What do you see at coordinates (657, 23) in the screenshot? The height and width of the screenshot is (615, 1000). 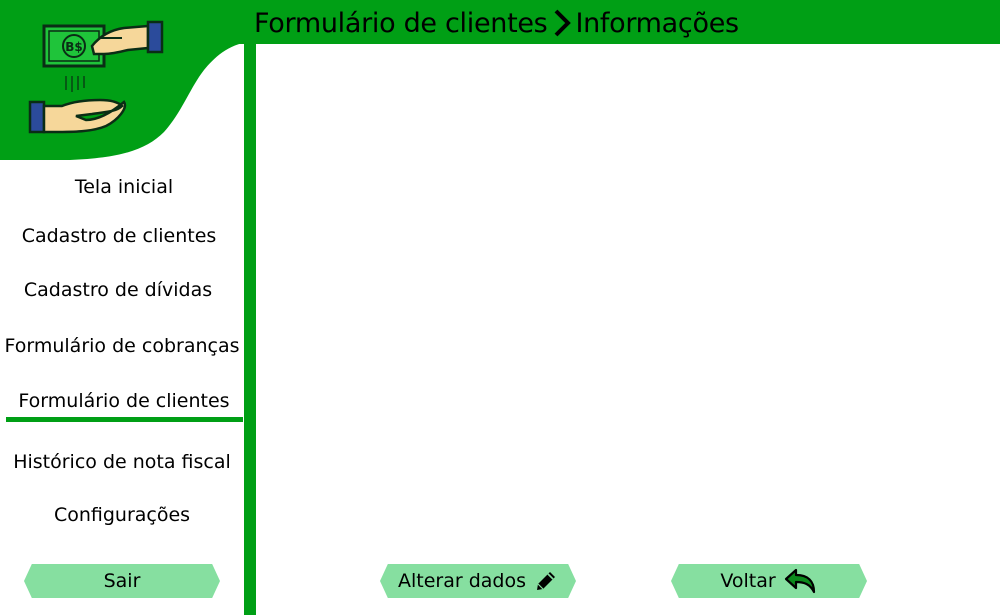 I see `page-title: Informações` at bounding box center [657, 23].